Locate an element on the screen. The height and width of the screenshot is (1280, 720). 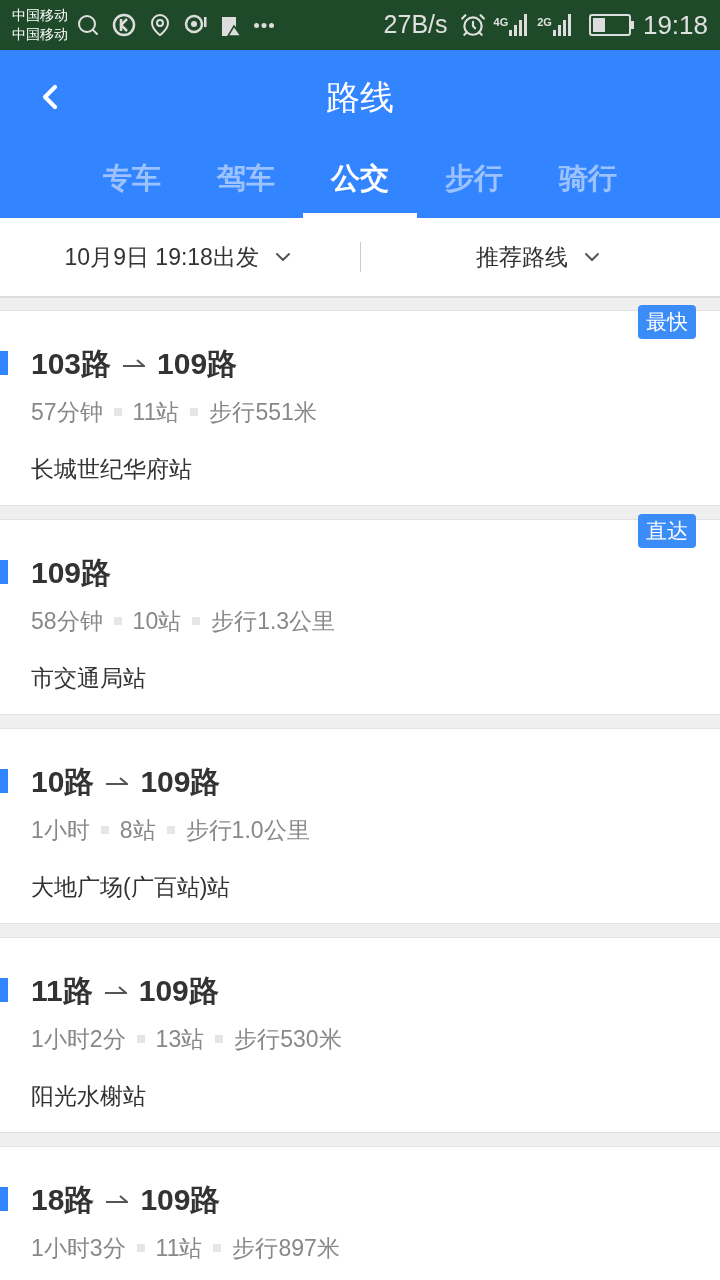
location-icon is located at coordinates (160, 25).